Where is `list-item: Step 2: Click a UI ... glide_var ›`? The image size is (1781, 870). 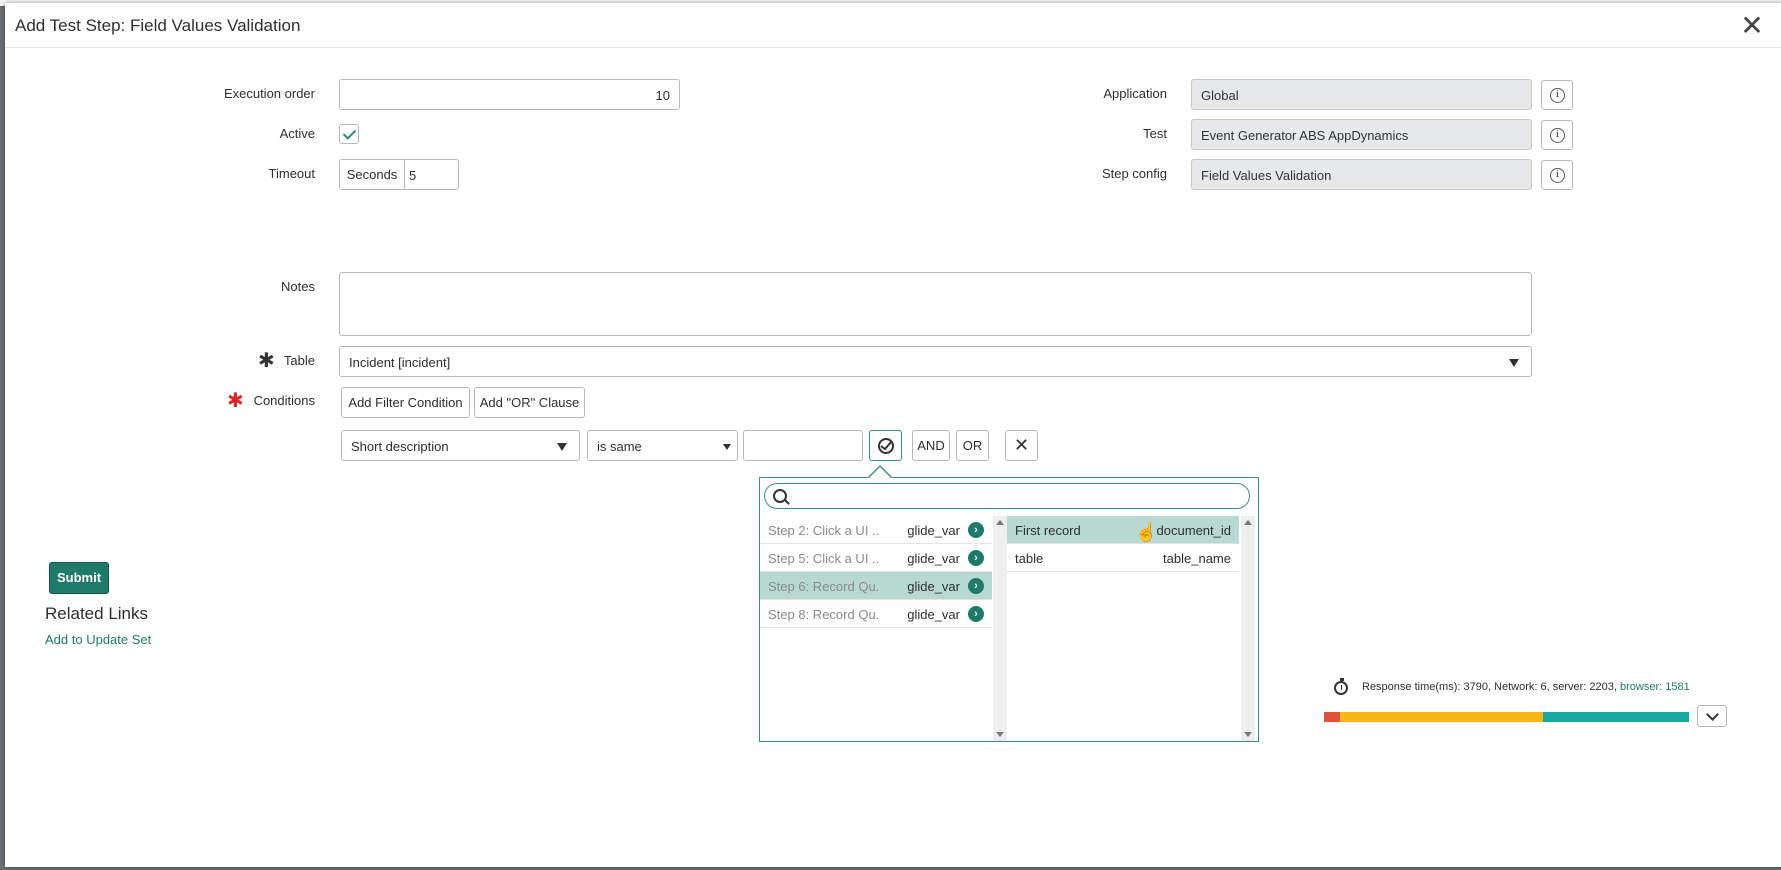
list-item: Step 2: Click a UI ... glide_var › is located at coordinates (876, 530).